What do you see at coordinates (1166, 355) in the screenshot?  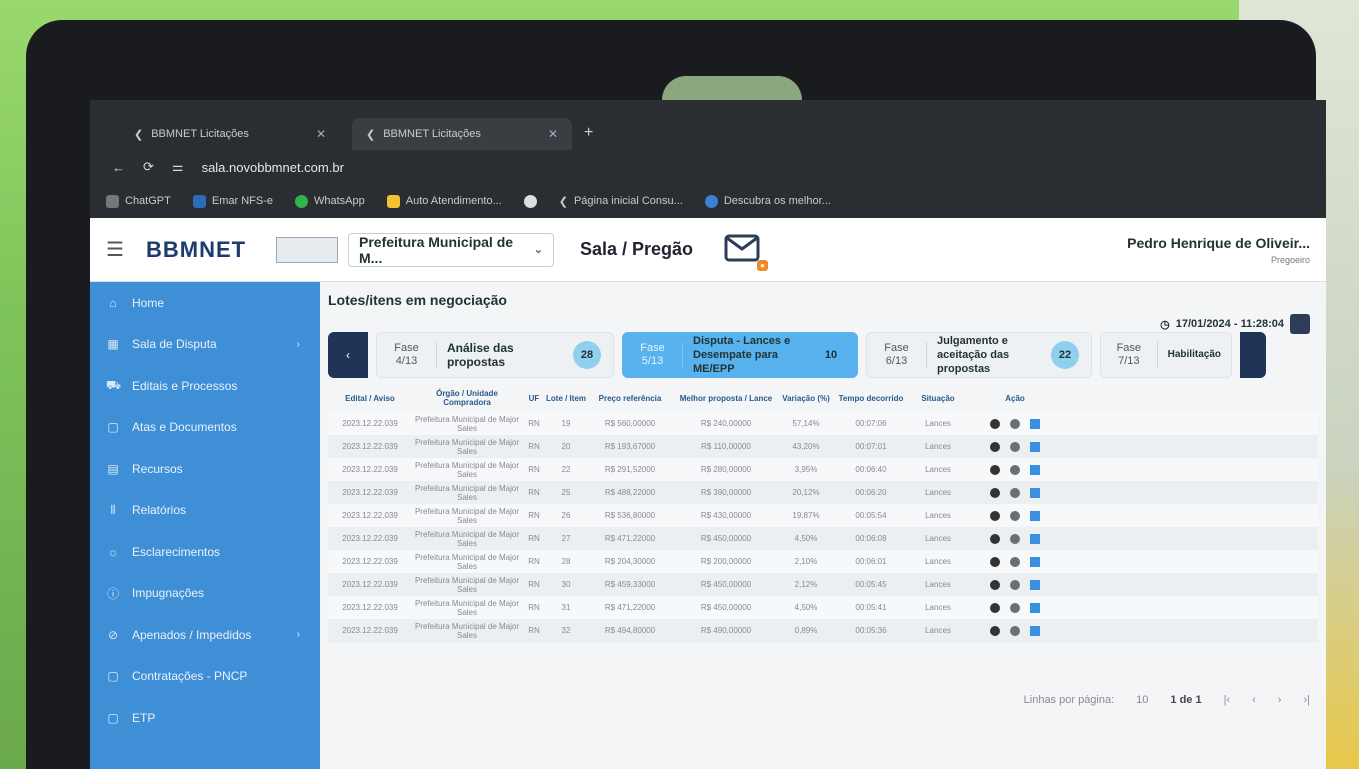 I see `phase-card: Fase 7/13 Habilitação` at bounding box center [1166, 355].